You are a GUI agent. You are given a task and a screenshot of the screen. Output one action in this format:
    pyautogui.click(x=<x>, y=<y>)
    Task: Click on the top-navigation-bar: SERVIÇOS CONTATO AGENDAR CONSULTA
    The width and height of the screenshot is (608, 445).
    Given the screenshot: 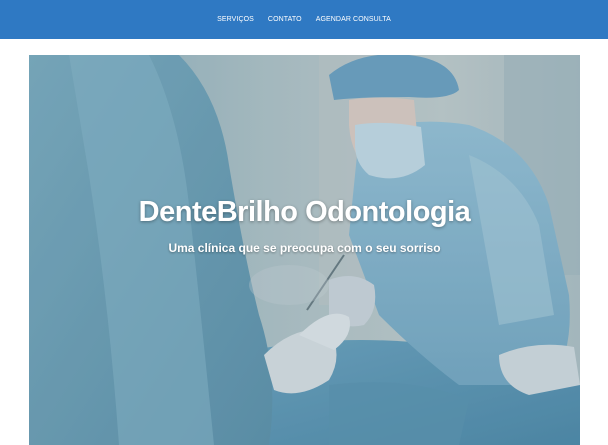 What is the action you would take?
    pyautogui.click(x=304, y=19)
    